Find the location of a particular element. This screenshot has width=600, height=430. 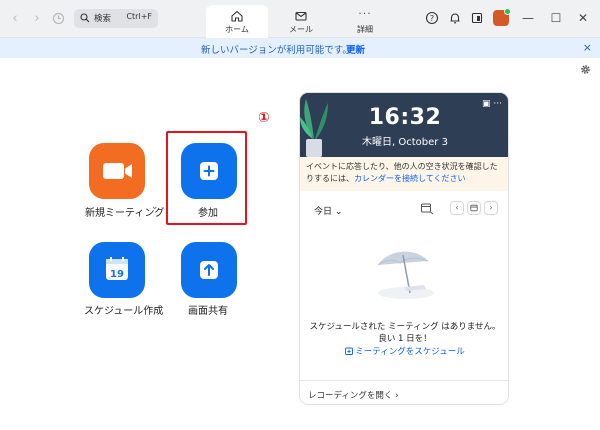

calendar-controls: ‹ › is located at coordinates (461, 209).